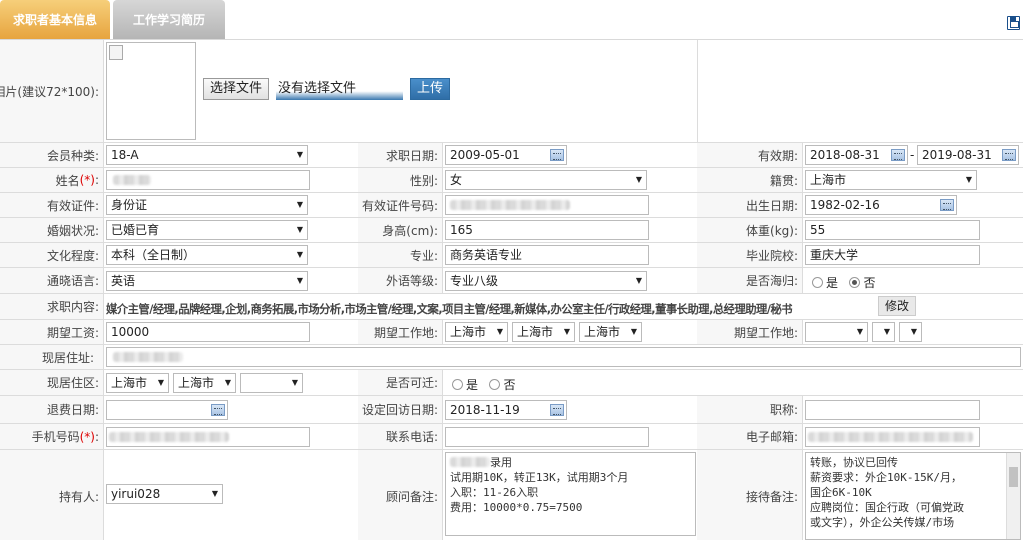  Describe the element at coordinates (339, 89) in the screenshot. I see `file-status: 没有选择文件` at that location.